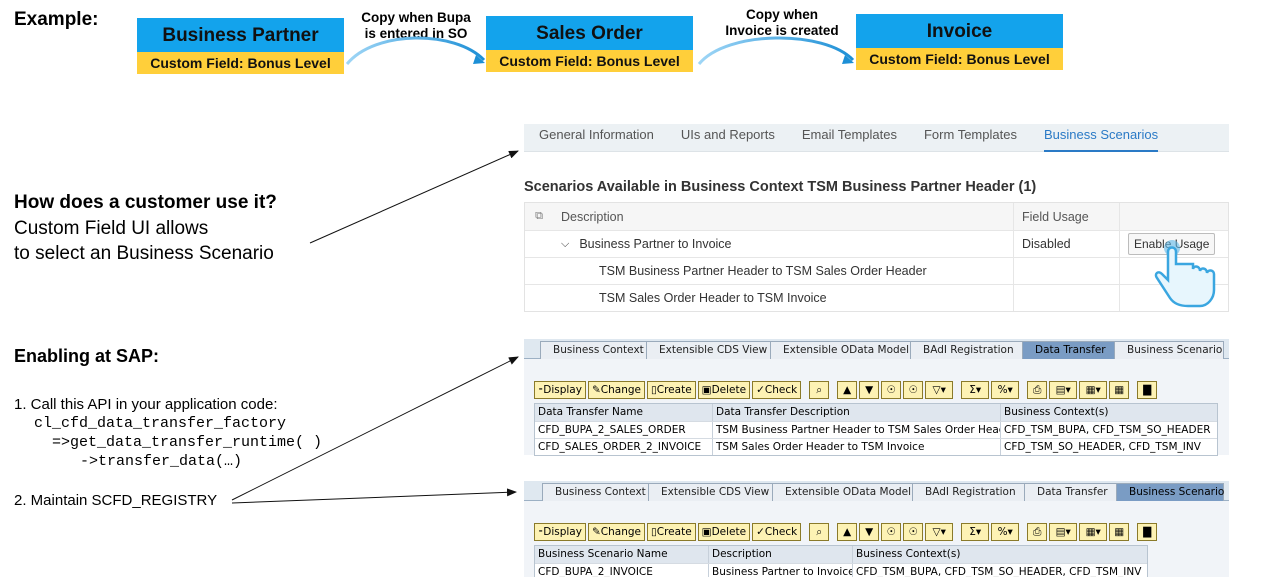 Image resolution: width=1268 pixels, height=577 pixels. What do you see at coordinates (849, 137) in the screenshot?
I see `tab-email-templates: Email Templates` at bounding box center [849, 137].